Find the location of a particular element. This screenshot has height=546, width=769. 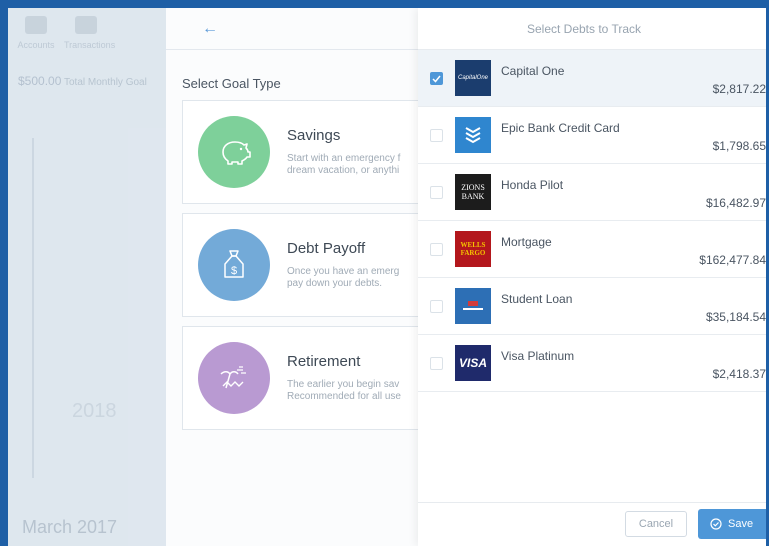

save-button-label: Save is located at coordinates (741, 524).